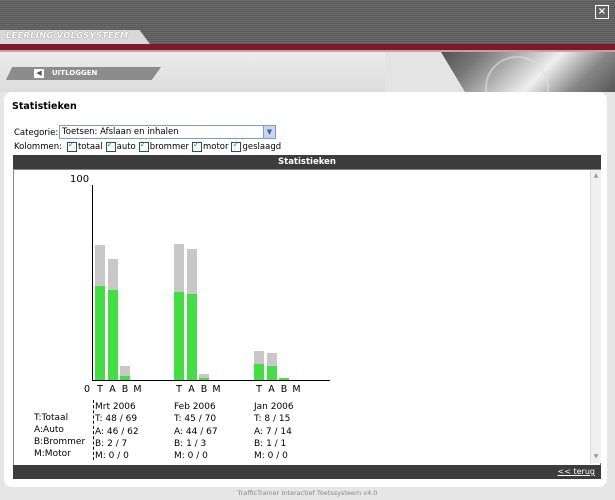  What do you see at coordinates (196, 146) in the screenshot?
I see `checkbox-motor` at bounding box center [196, 146].